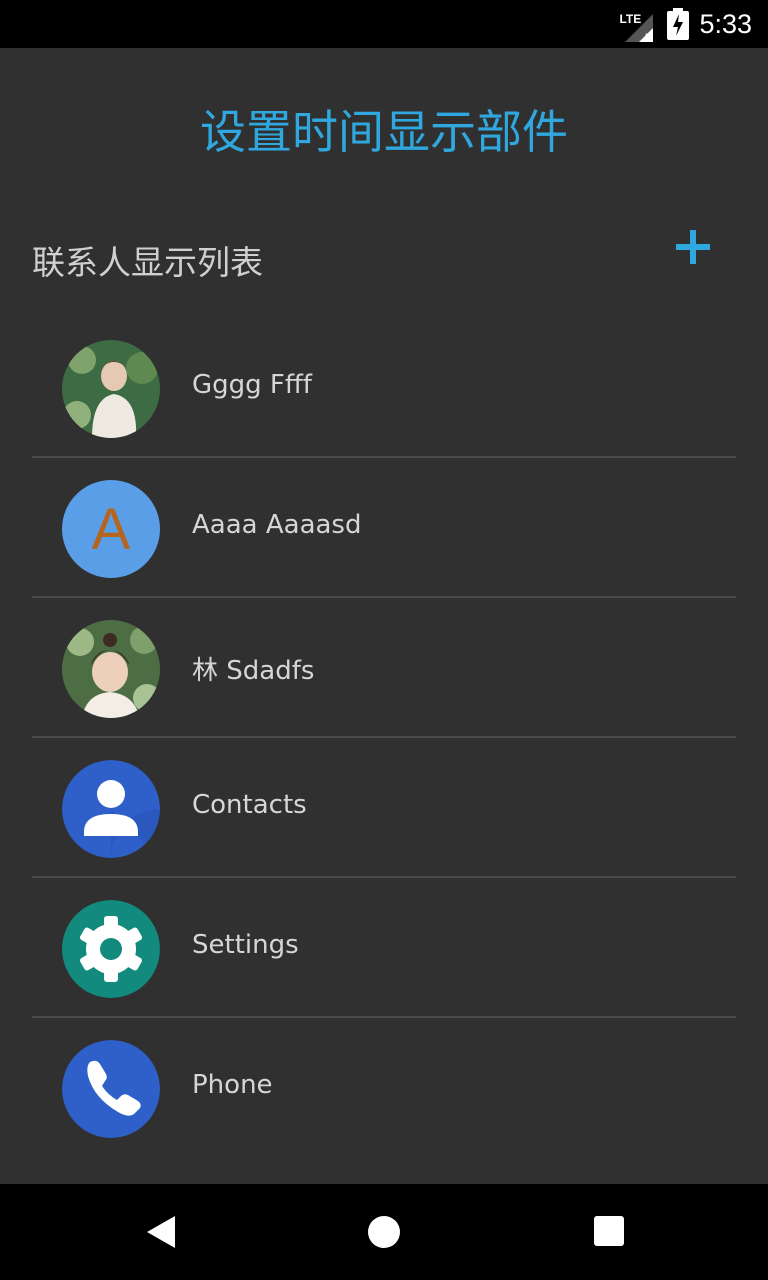 The image size is (768, 1280). What do you see at coordinates (249, 805) in the screenshot?
I see `contact-name: Contacts` at bounding box center [249, 805].